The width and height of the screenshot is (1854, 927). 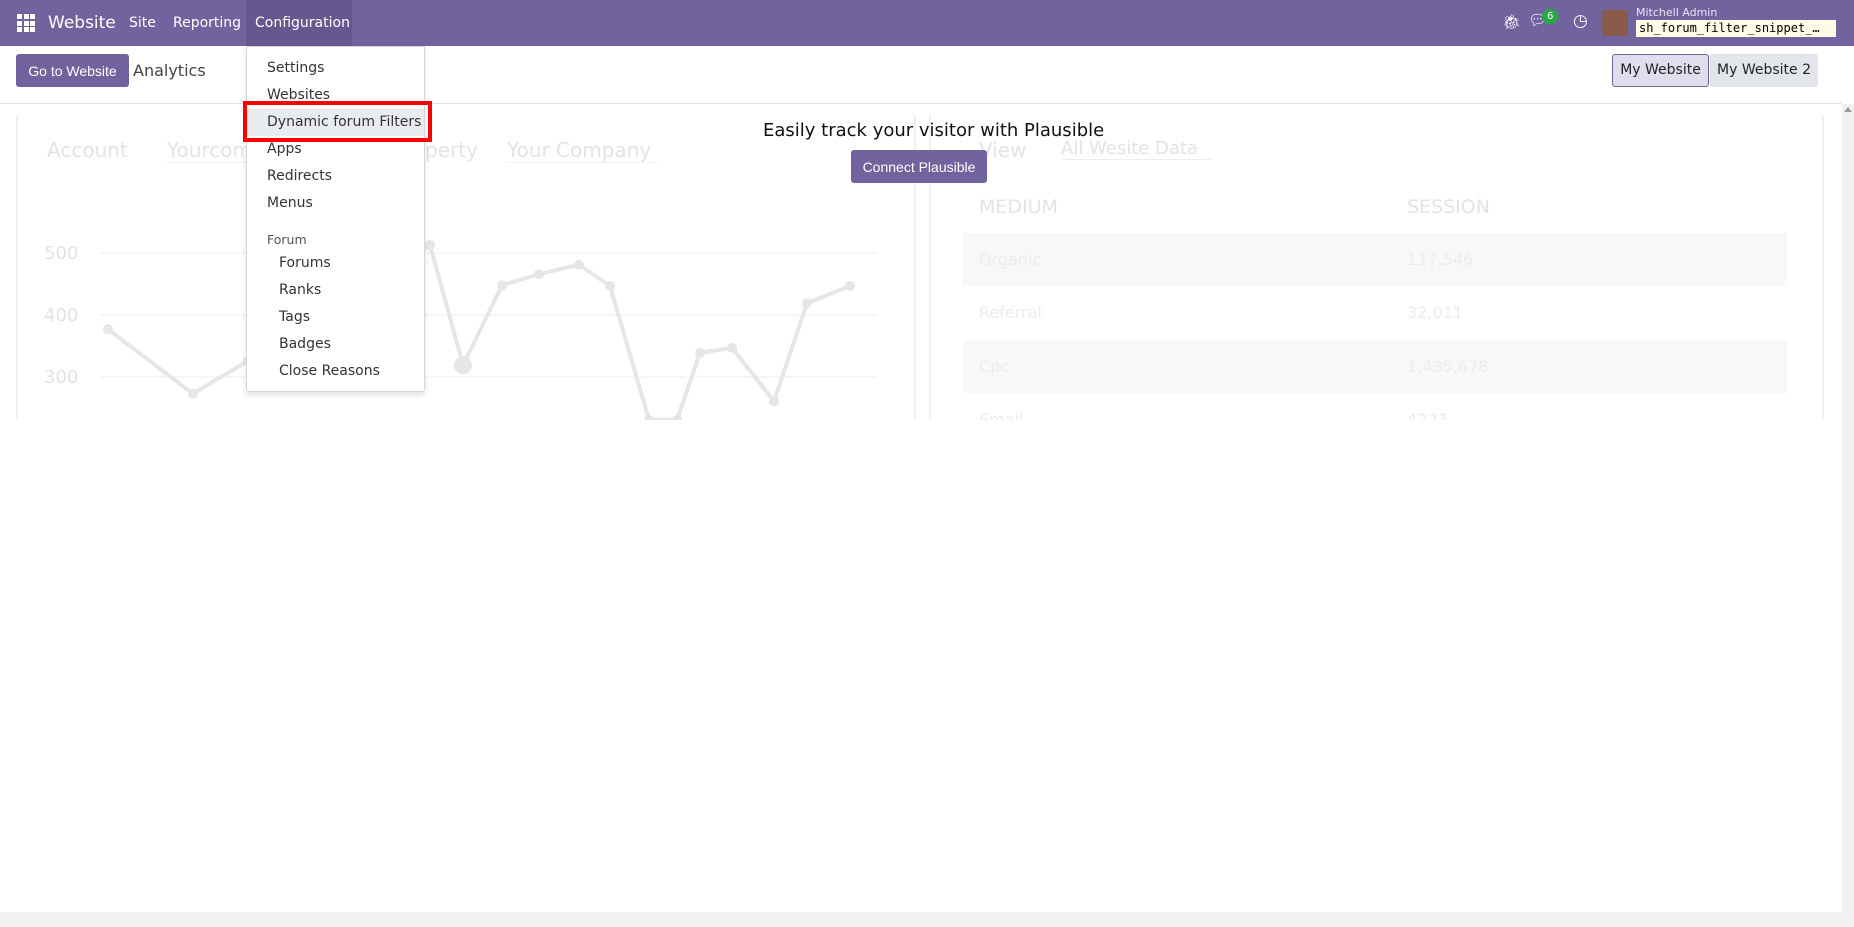 What do you see at coordinates (1676, 12) in the screenshot?
I see `user-name: Mitchell Admin` at bounding box center [1676, 12].